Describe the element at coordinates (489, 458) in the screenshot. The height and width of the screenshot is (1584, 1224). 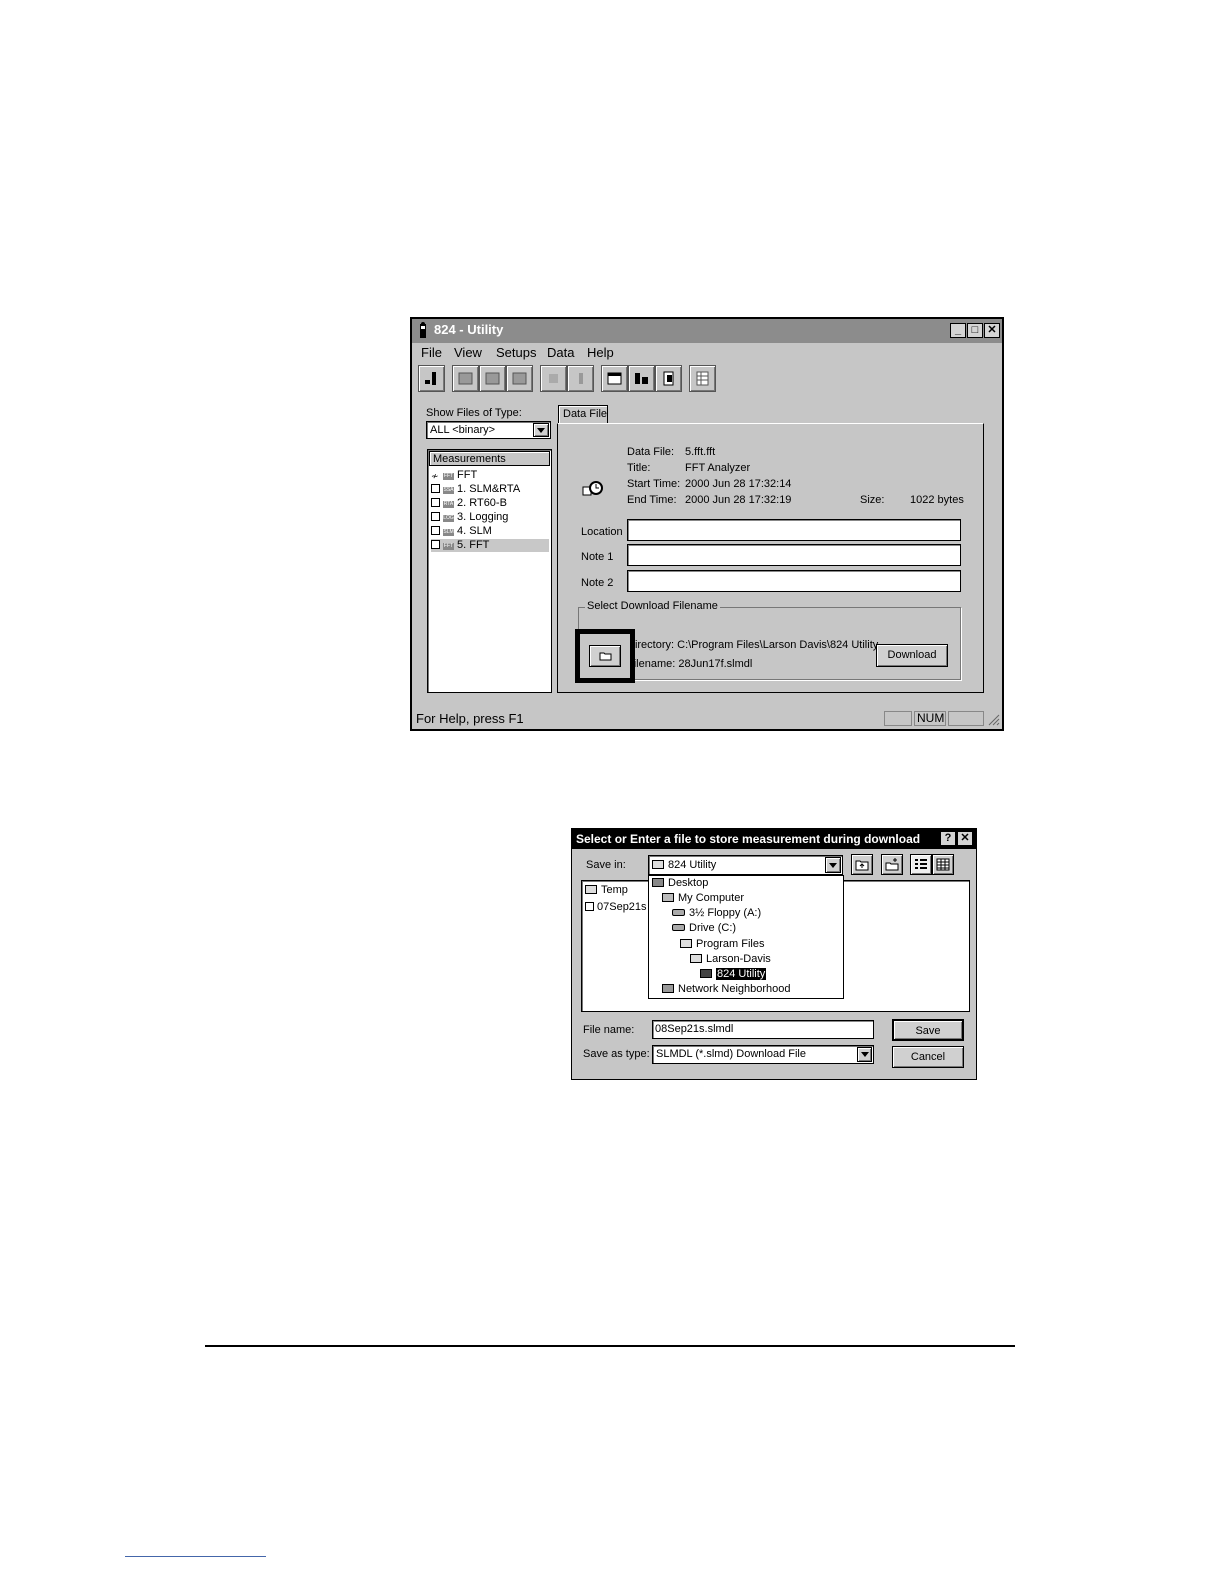
I see `measurements-header: Measurements` at that location.